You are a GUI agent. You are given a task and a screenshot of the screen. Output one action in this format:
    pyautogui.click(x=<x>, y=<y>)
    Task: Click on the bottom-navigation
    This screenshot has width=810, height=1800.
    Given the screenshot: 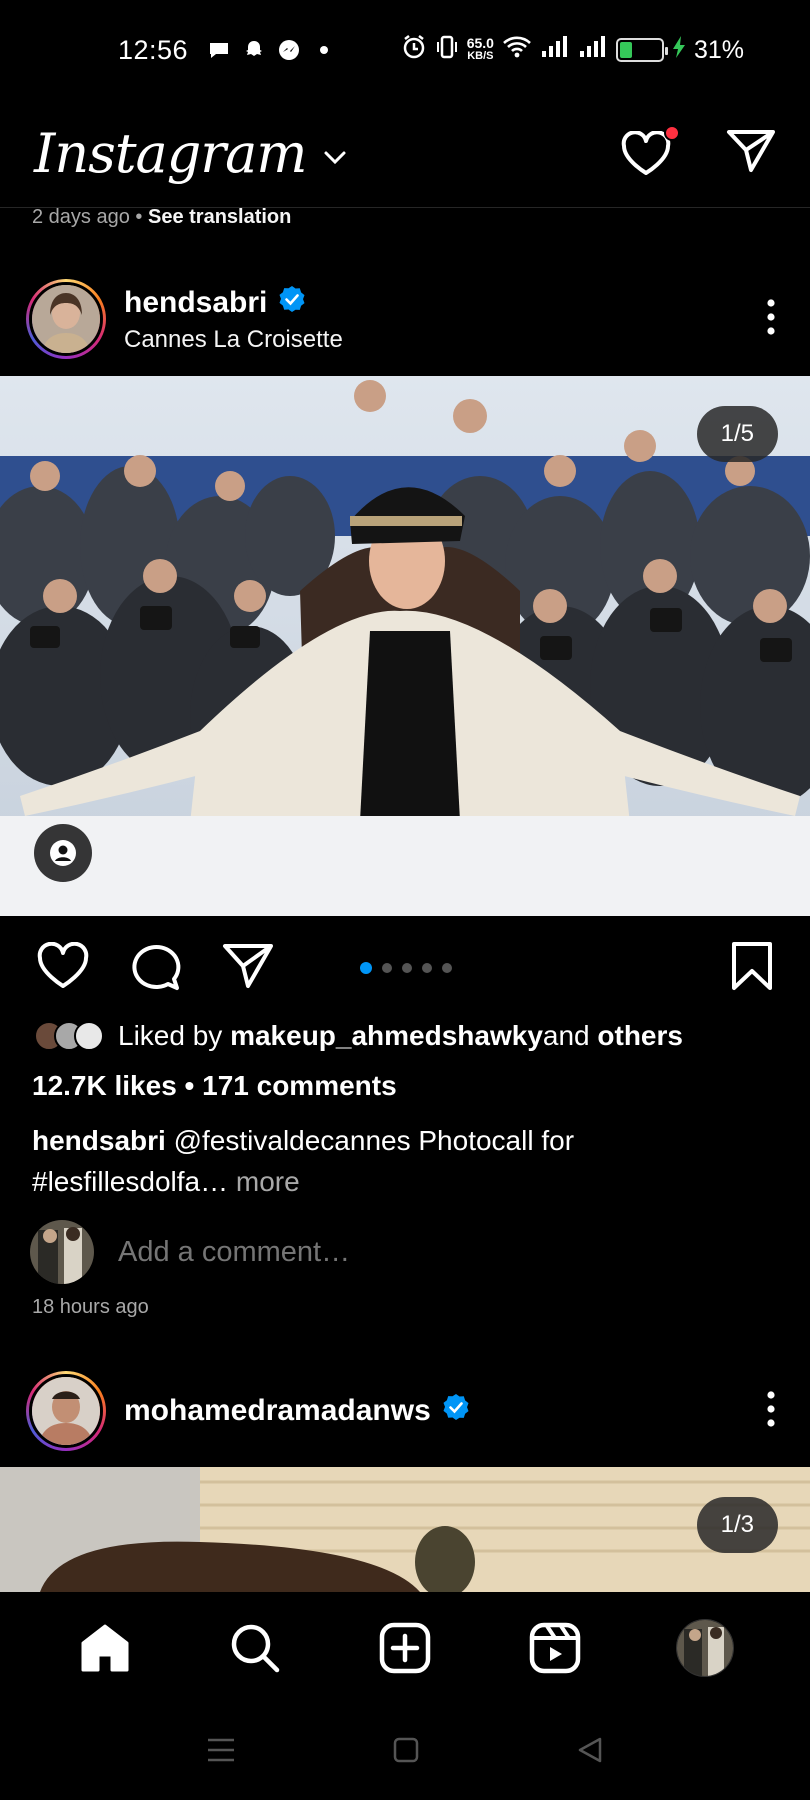 What is the action you would take?
    pyautogui.click(x=405, y=1648)
    